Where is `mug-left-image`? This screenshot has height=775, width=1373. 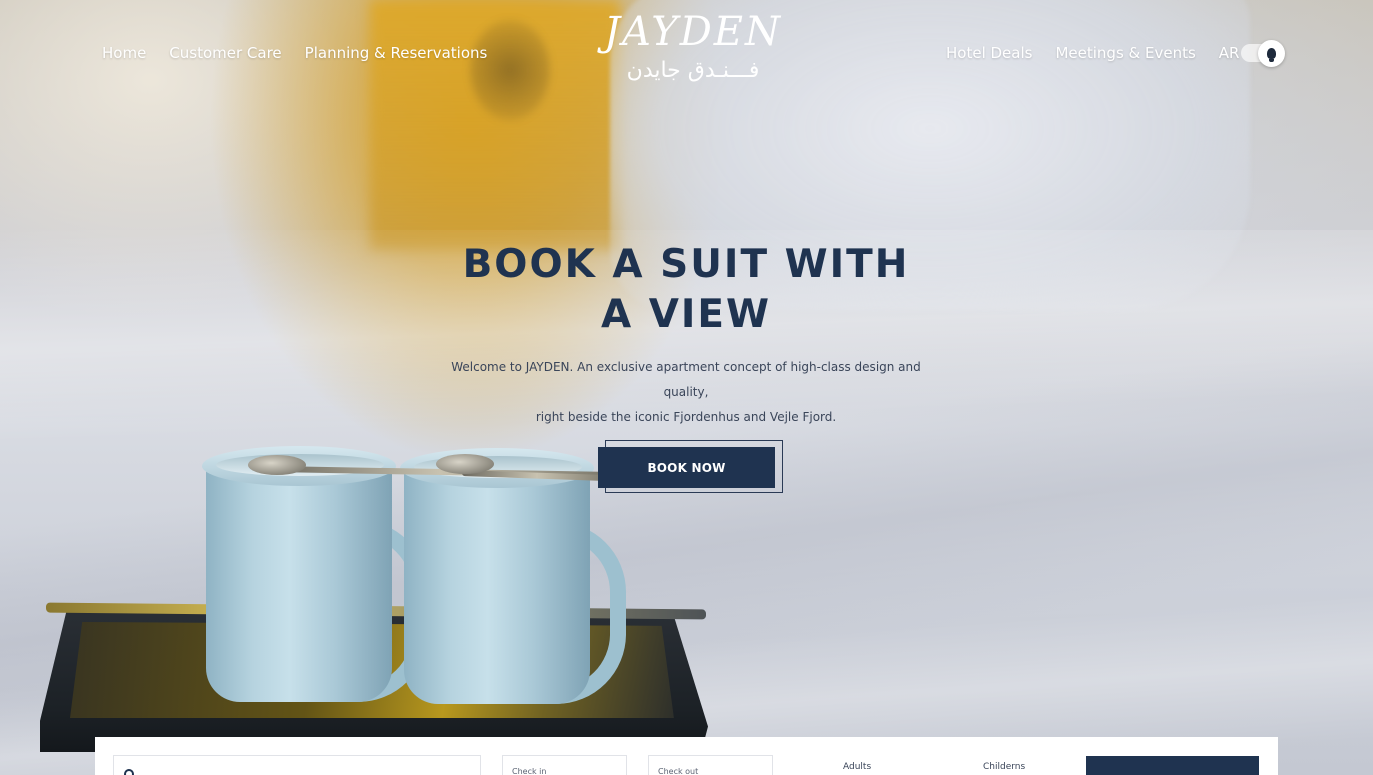 mug-left-image is located at coordinates (299, 574).